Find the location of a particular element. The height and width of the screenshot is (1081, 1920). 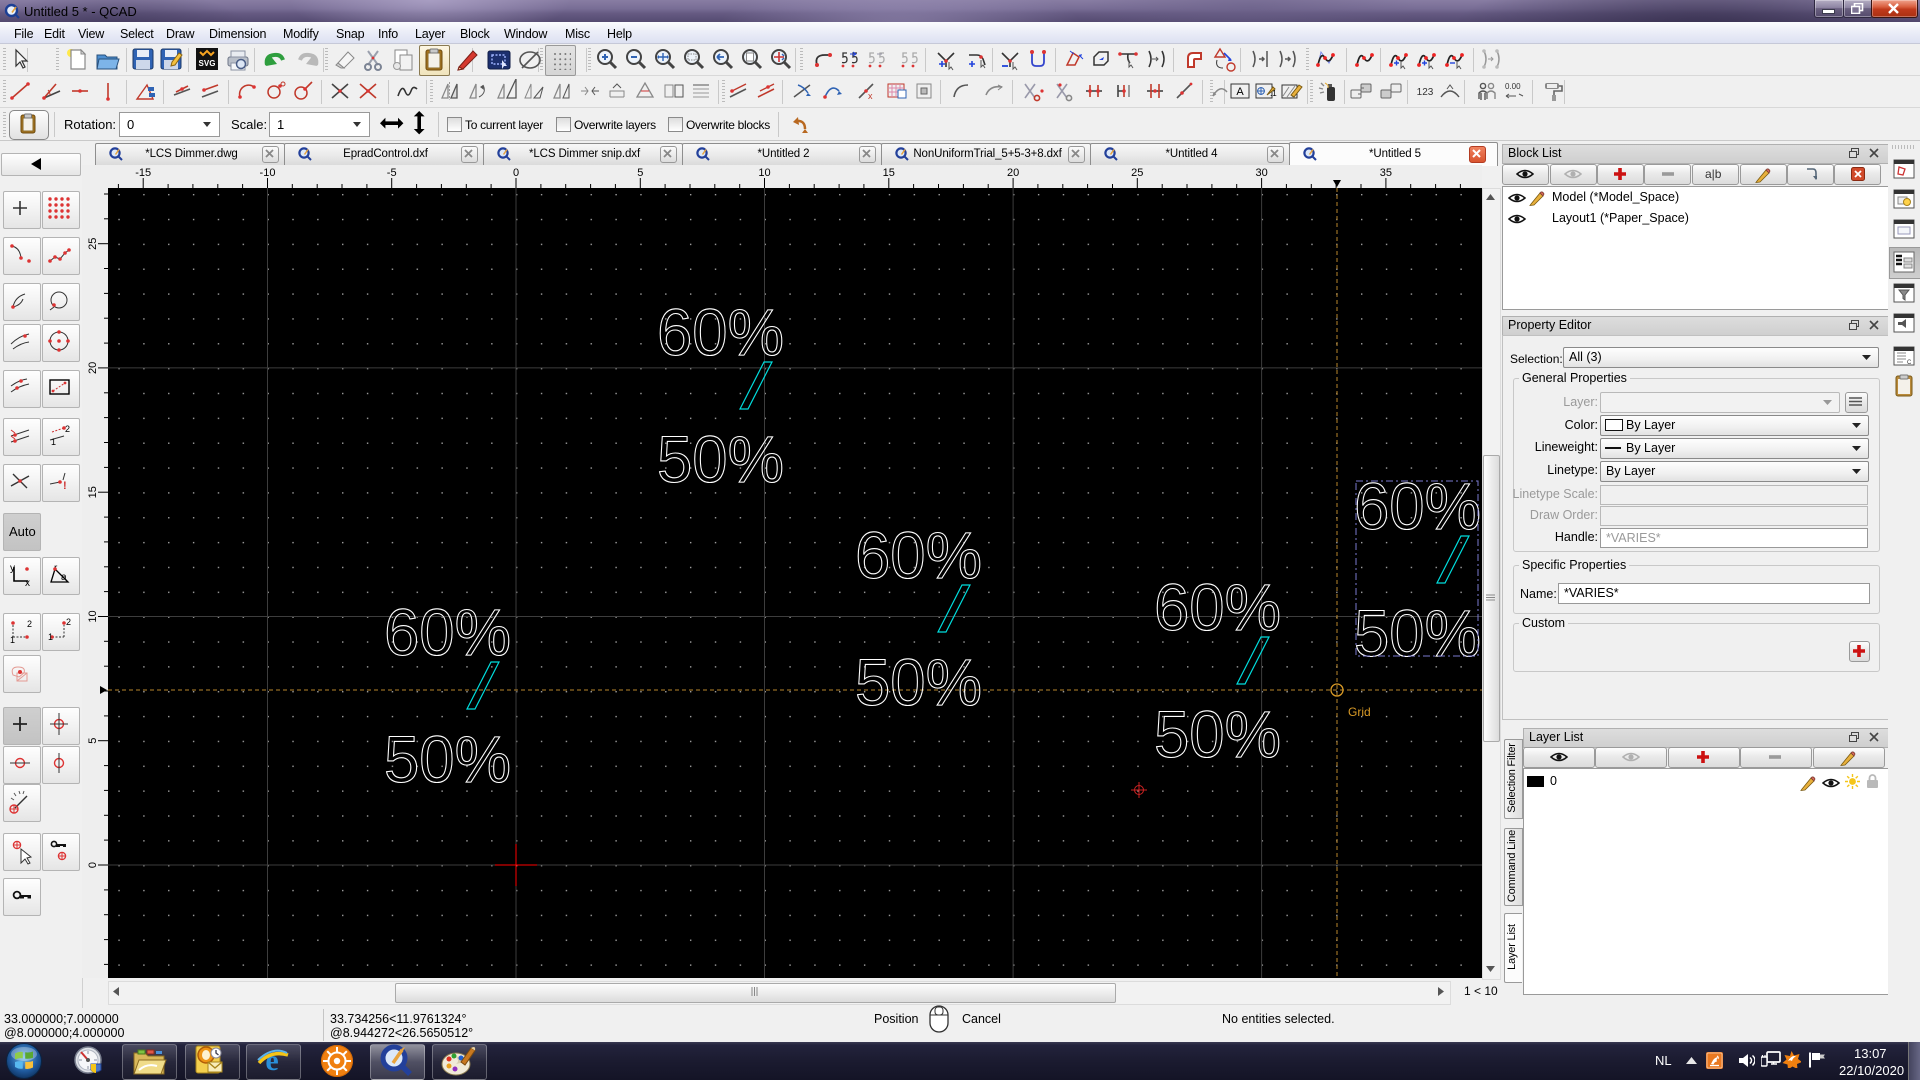

svg-text: A is located at coordinates (1240, 92).